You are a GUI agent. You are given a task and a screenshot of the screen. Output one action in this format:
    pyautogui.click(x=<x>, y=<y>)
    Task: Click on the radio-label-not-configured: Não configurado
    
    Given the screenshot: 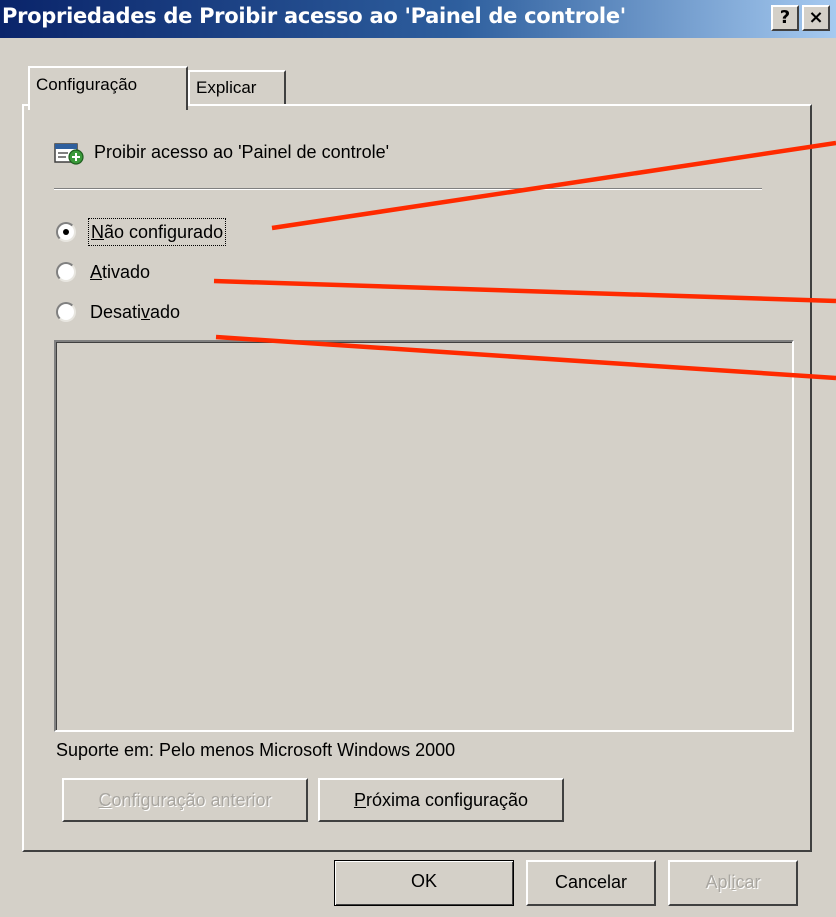 What is the action you would take?
    pyautogui.click(x=157, y=232)
    